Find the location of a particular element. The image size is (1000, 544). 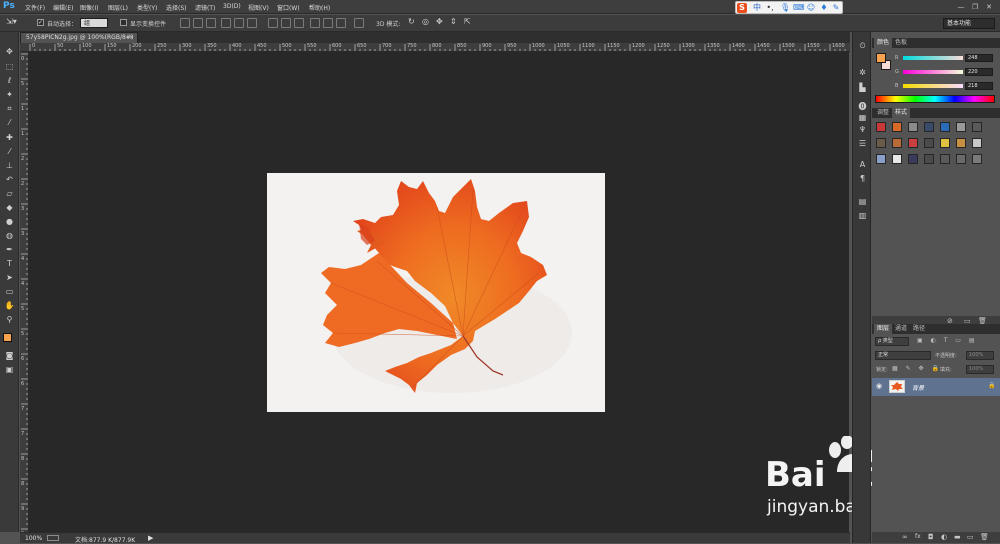

paragraph-panel-icon: ¶ is located at coordinates (862, 178).